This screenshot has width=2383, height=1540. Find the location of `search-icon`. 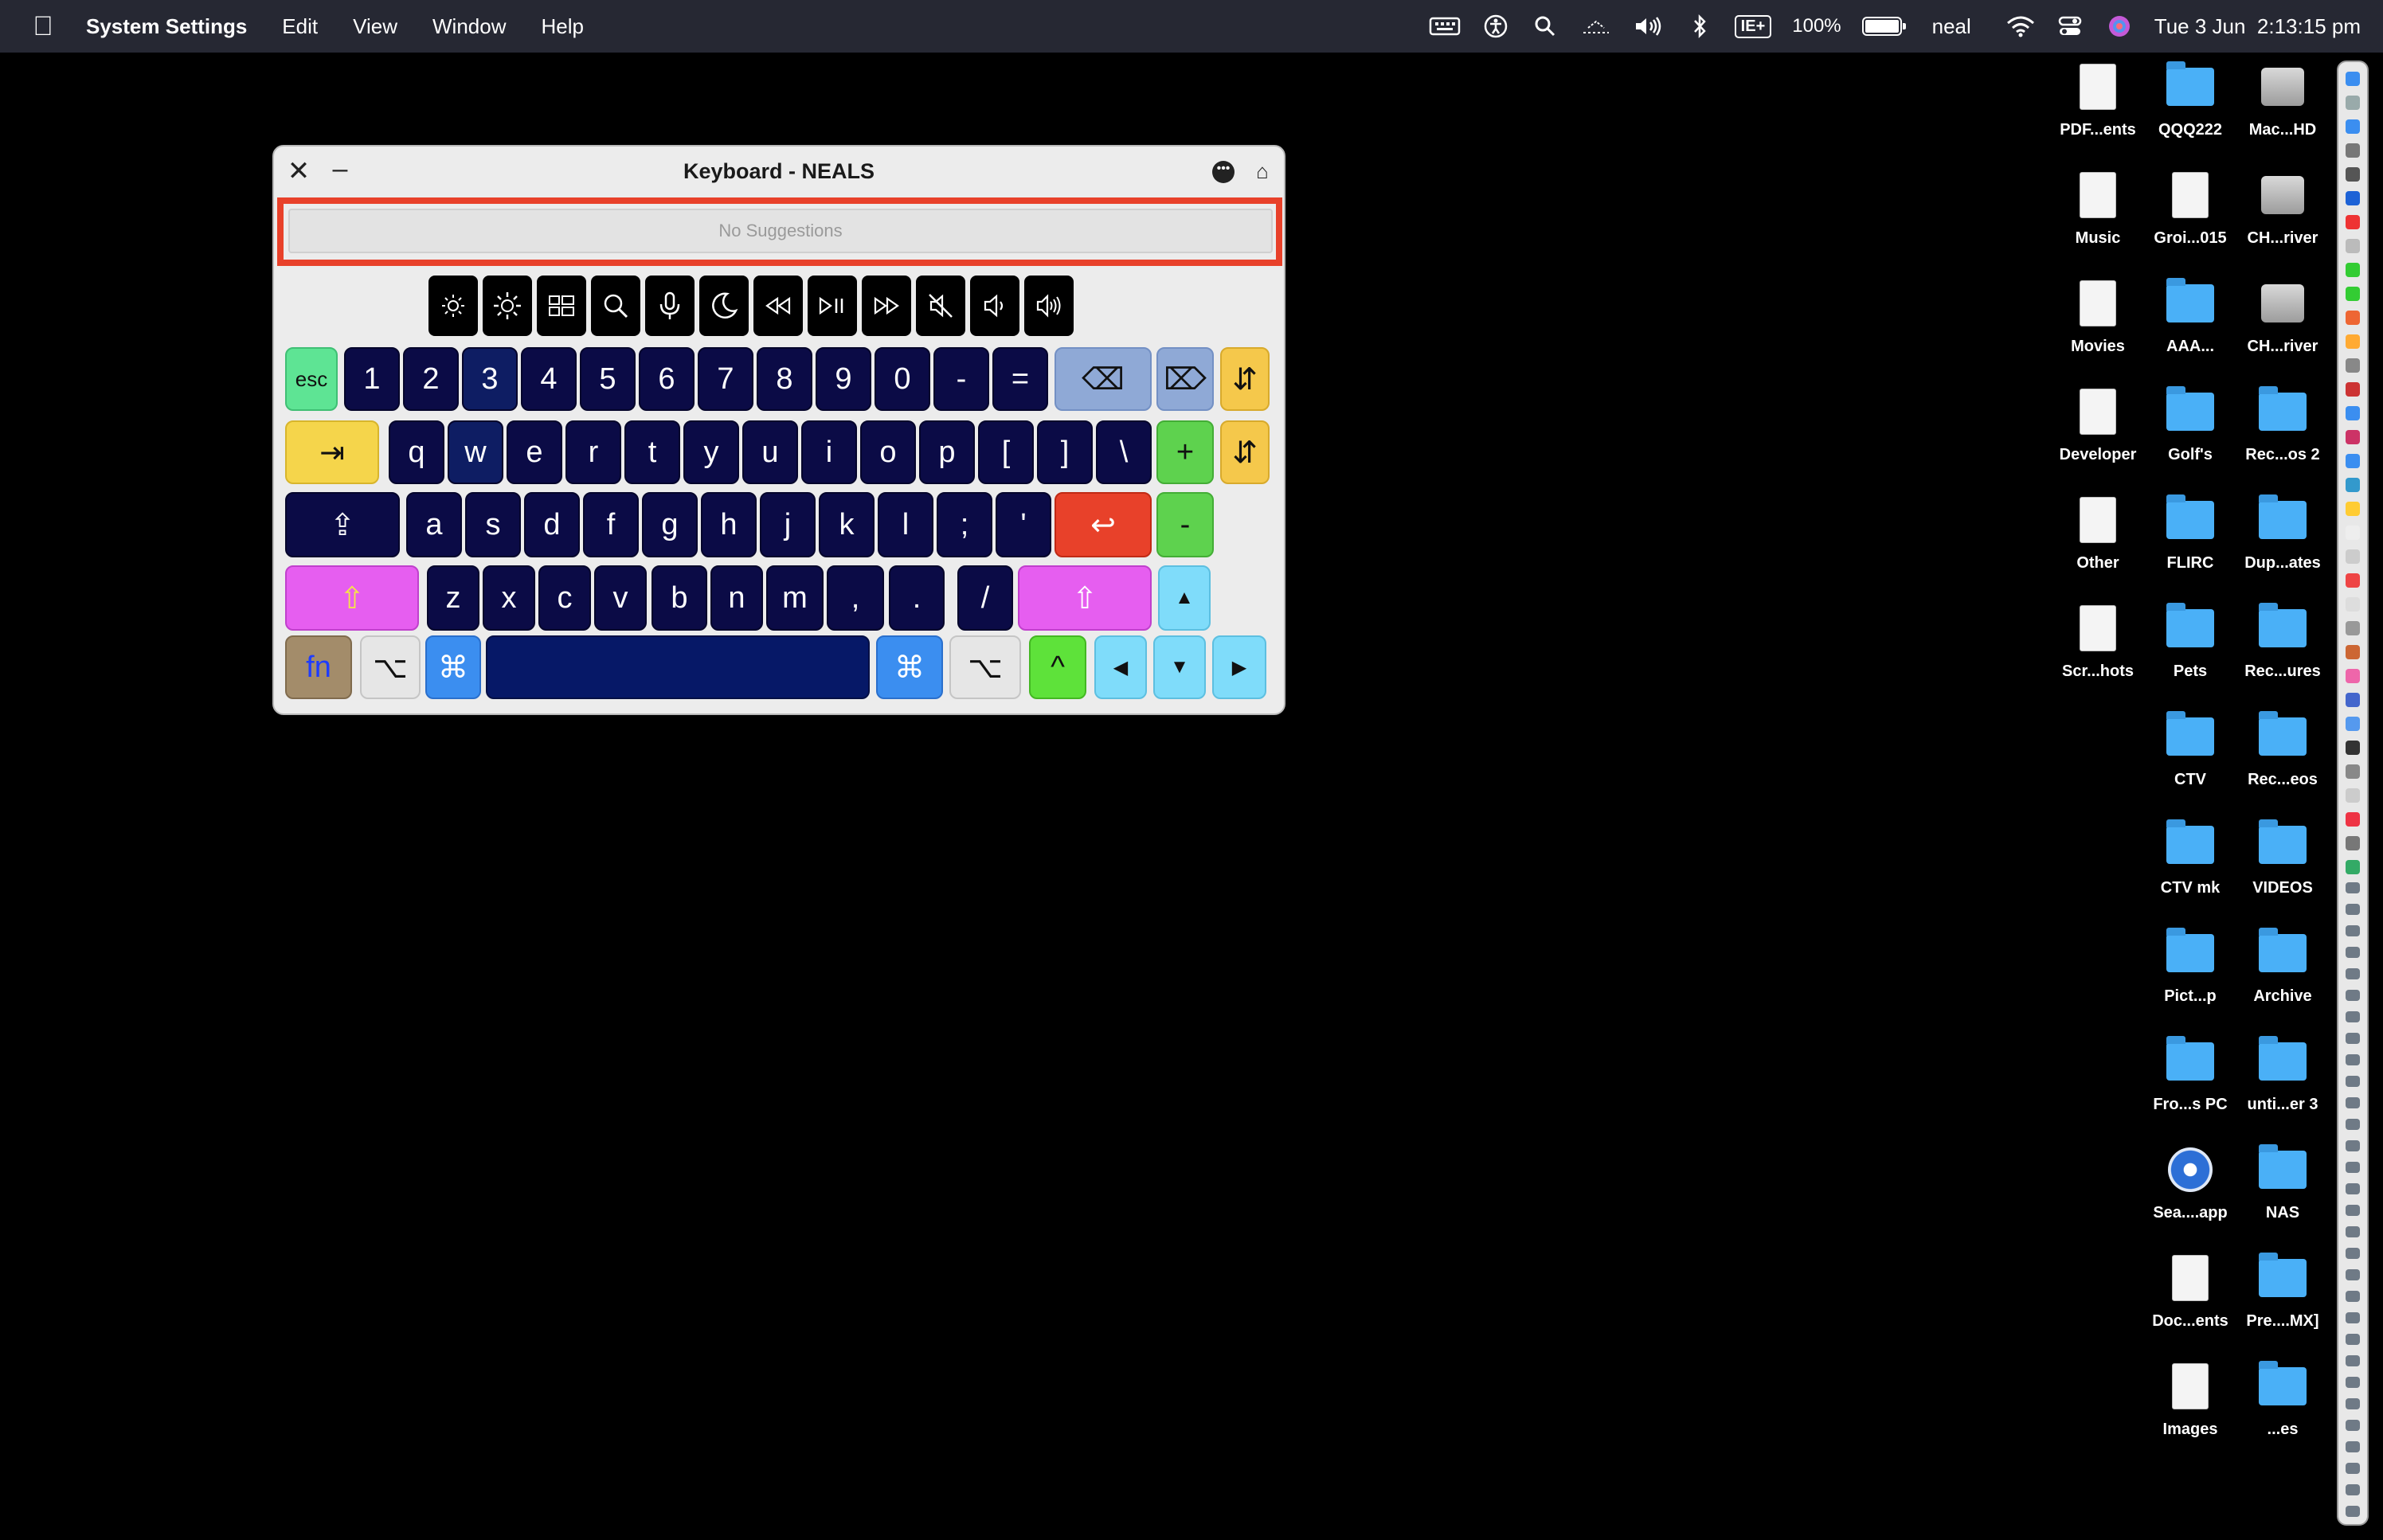

search-icon is located at coordinates (615, 306).